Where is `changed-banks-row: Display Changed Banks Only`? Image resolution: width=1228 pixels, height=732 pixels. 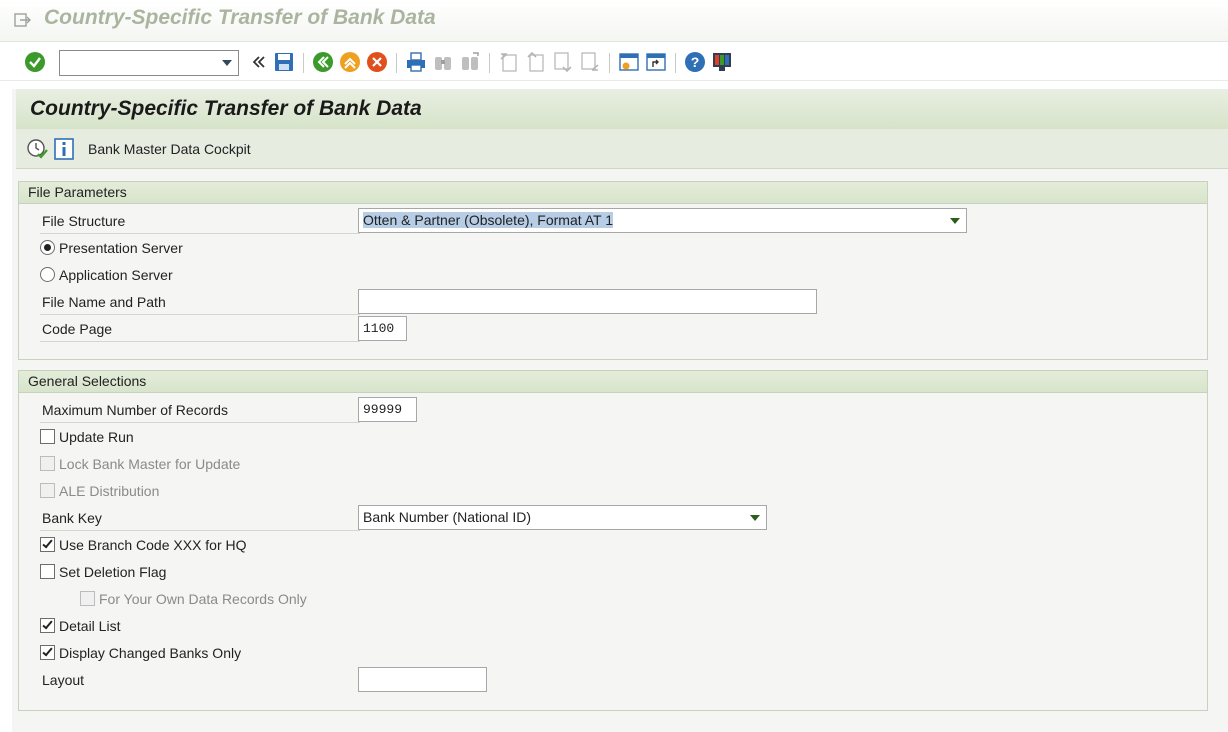
changed-banks-row: Display Changed Banks Only is located at coordinates (613, 653).